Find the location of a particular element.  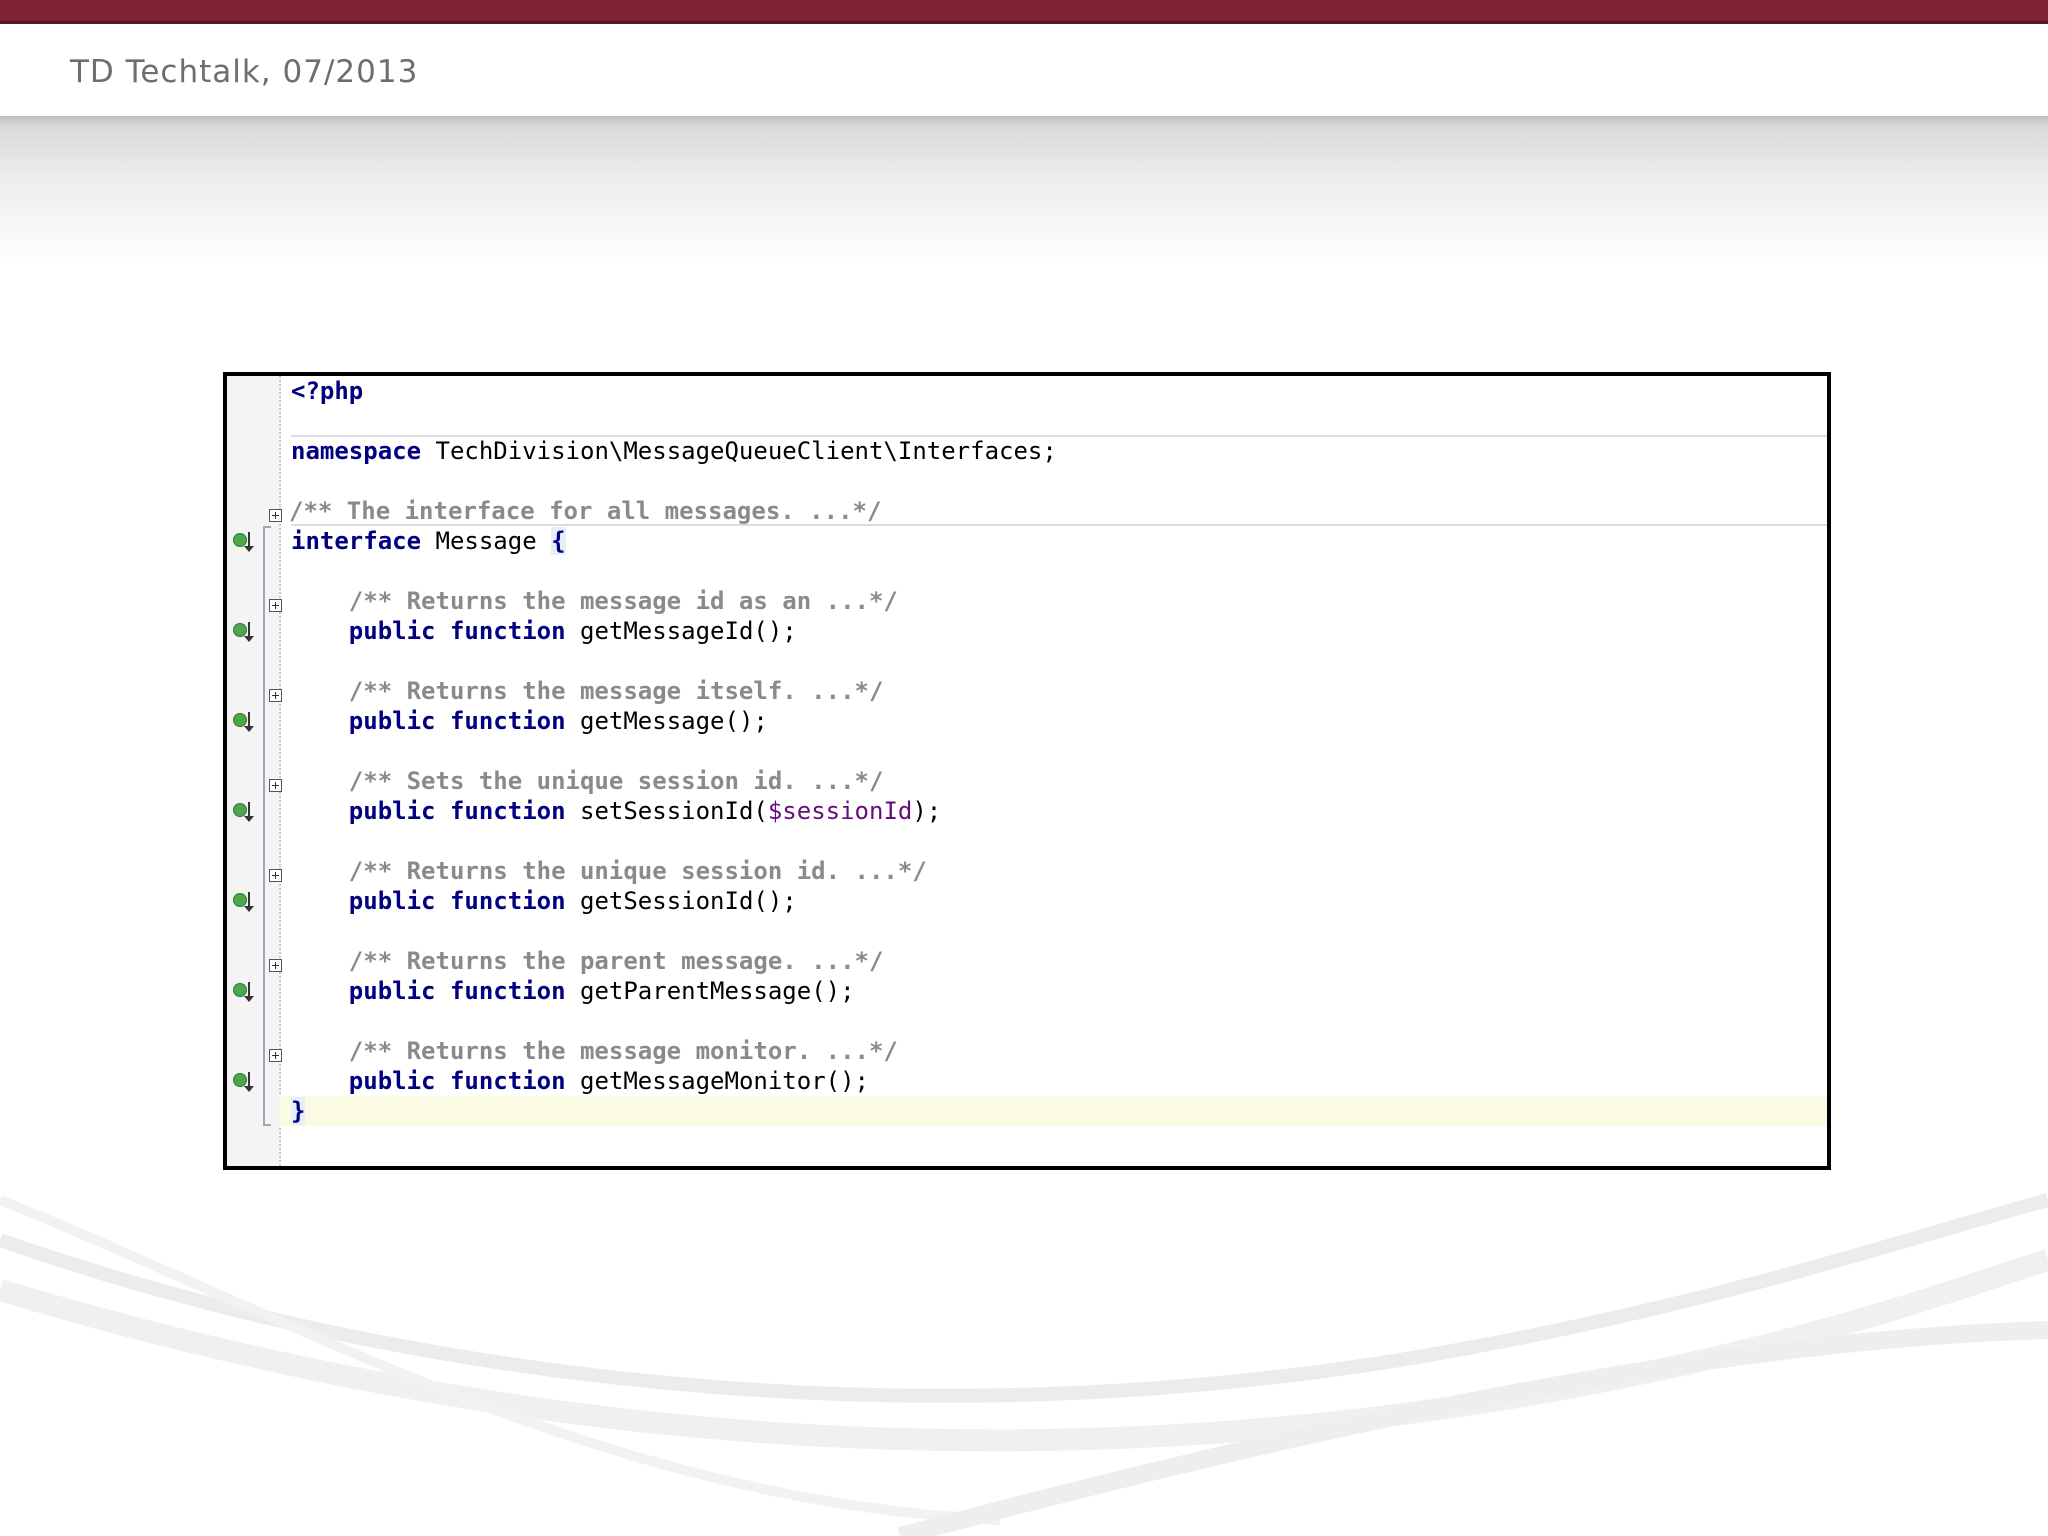

interface-keyword: interface is located at coordinates (356, 541).